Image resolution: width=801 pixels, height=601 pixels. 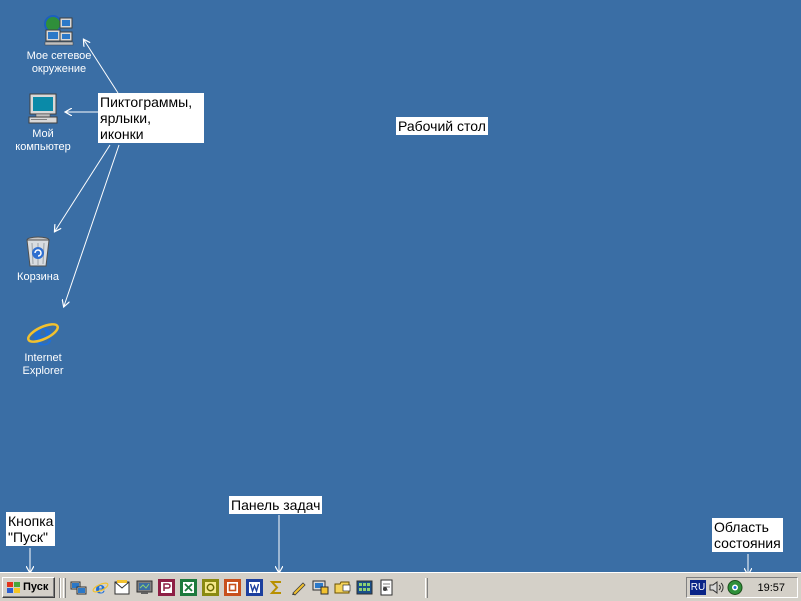 I want to click on taskbar: Пуск e RU 19:57, so click(x=400, y=586).